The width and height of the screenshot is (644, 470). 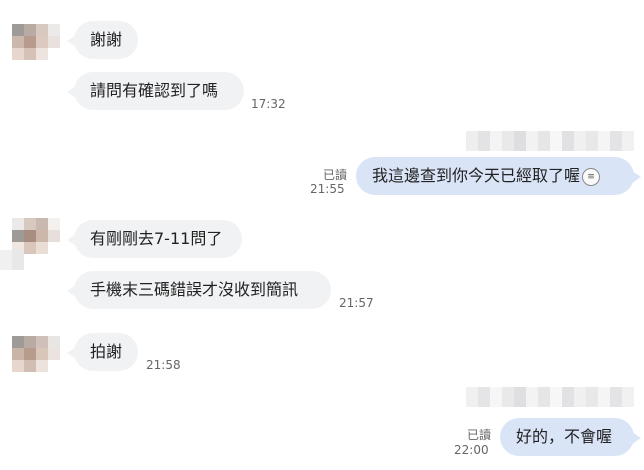 I want to click on message-bubble: 手機末三碼錯誤才沒收到簡訊, so click(x=199, y=290).